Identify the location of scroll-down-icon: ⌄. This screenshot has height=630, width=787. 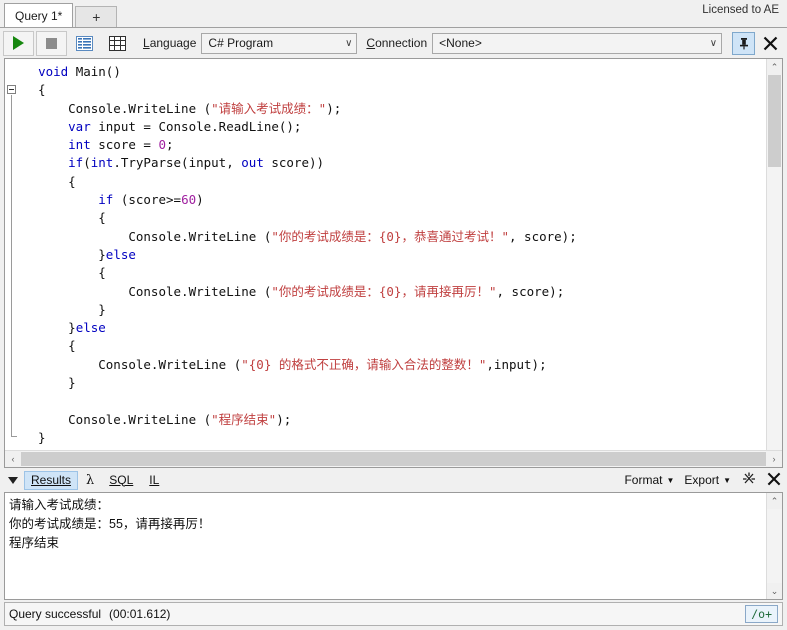
(774, 591).